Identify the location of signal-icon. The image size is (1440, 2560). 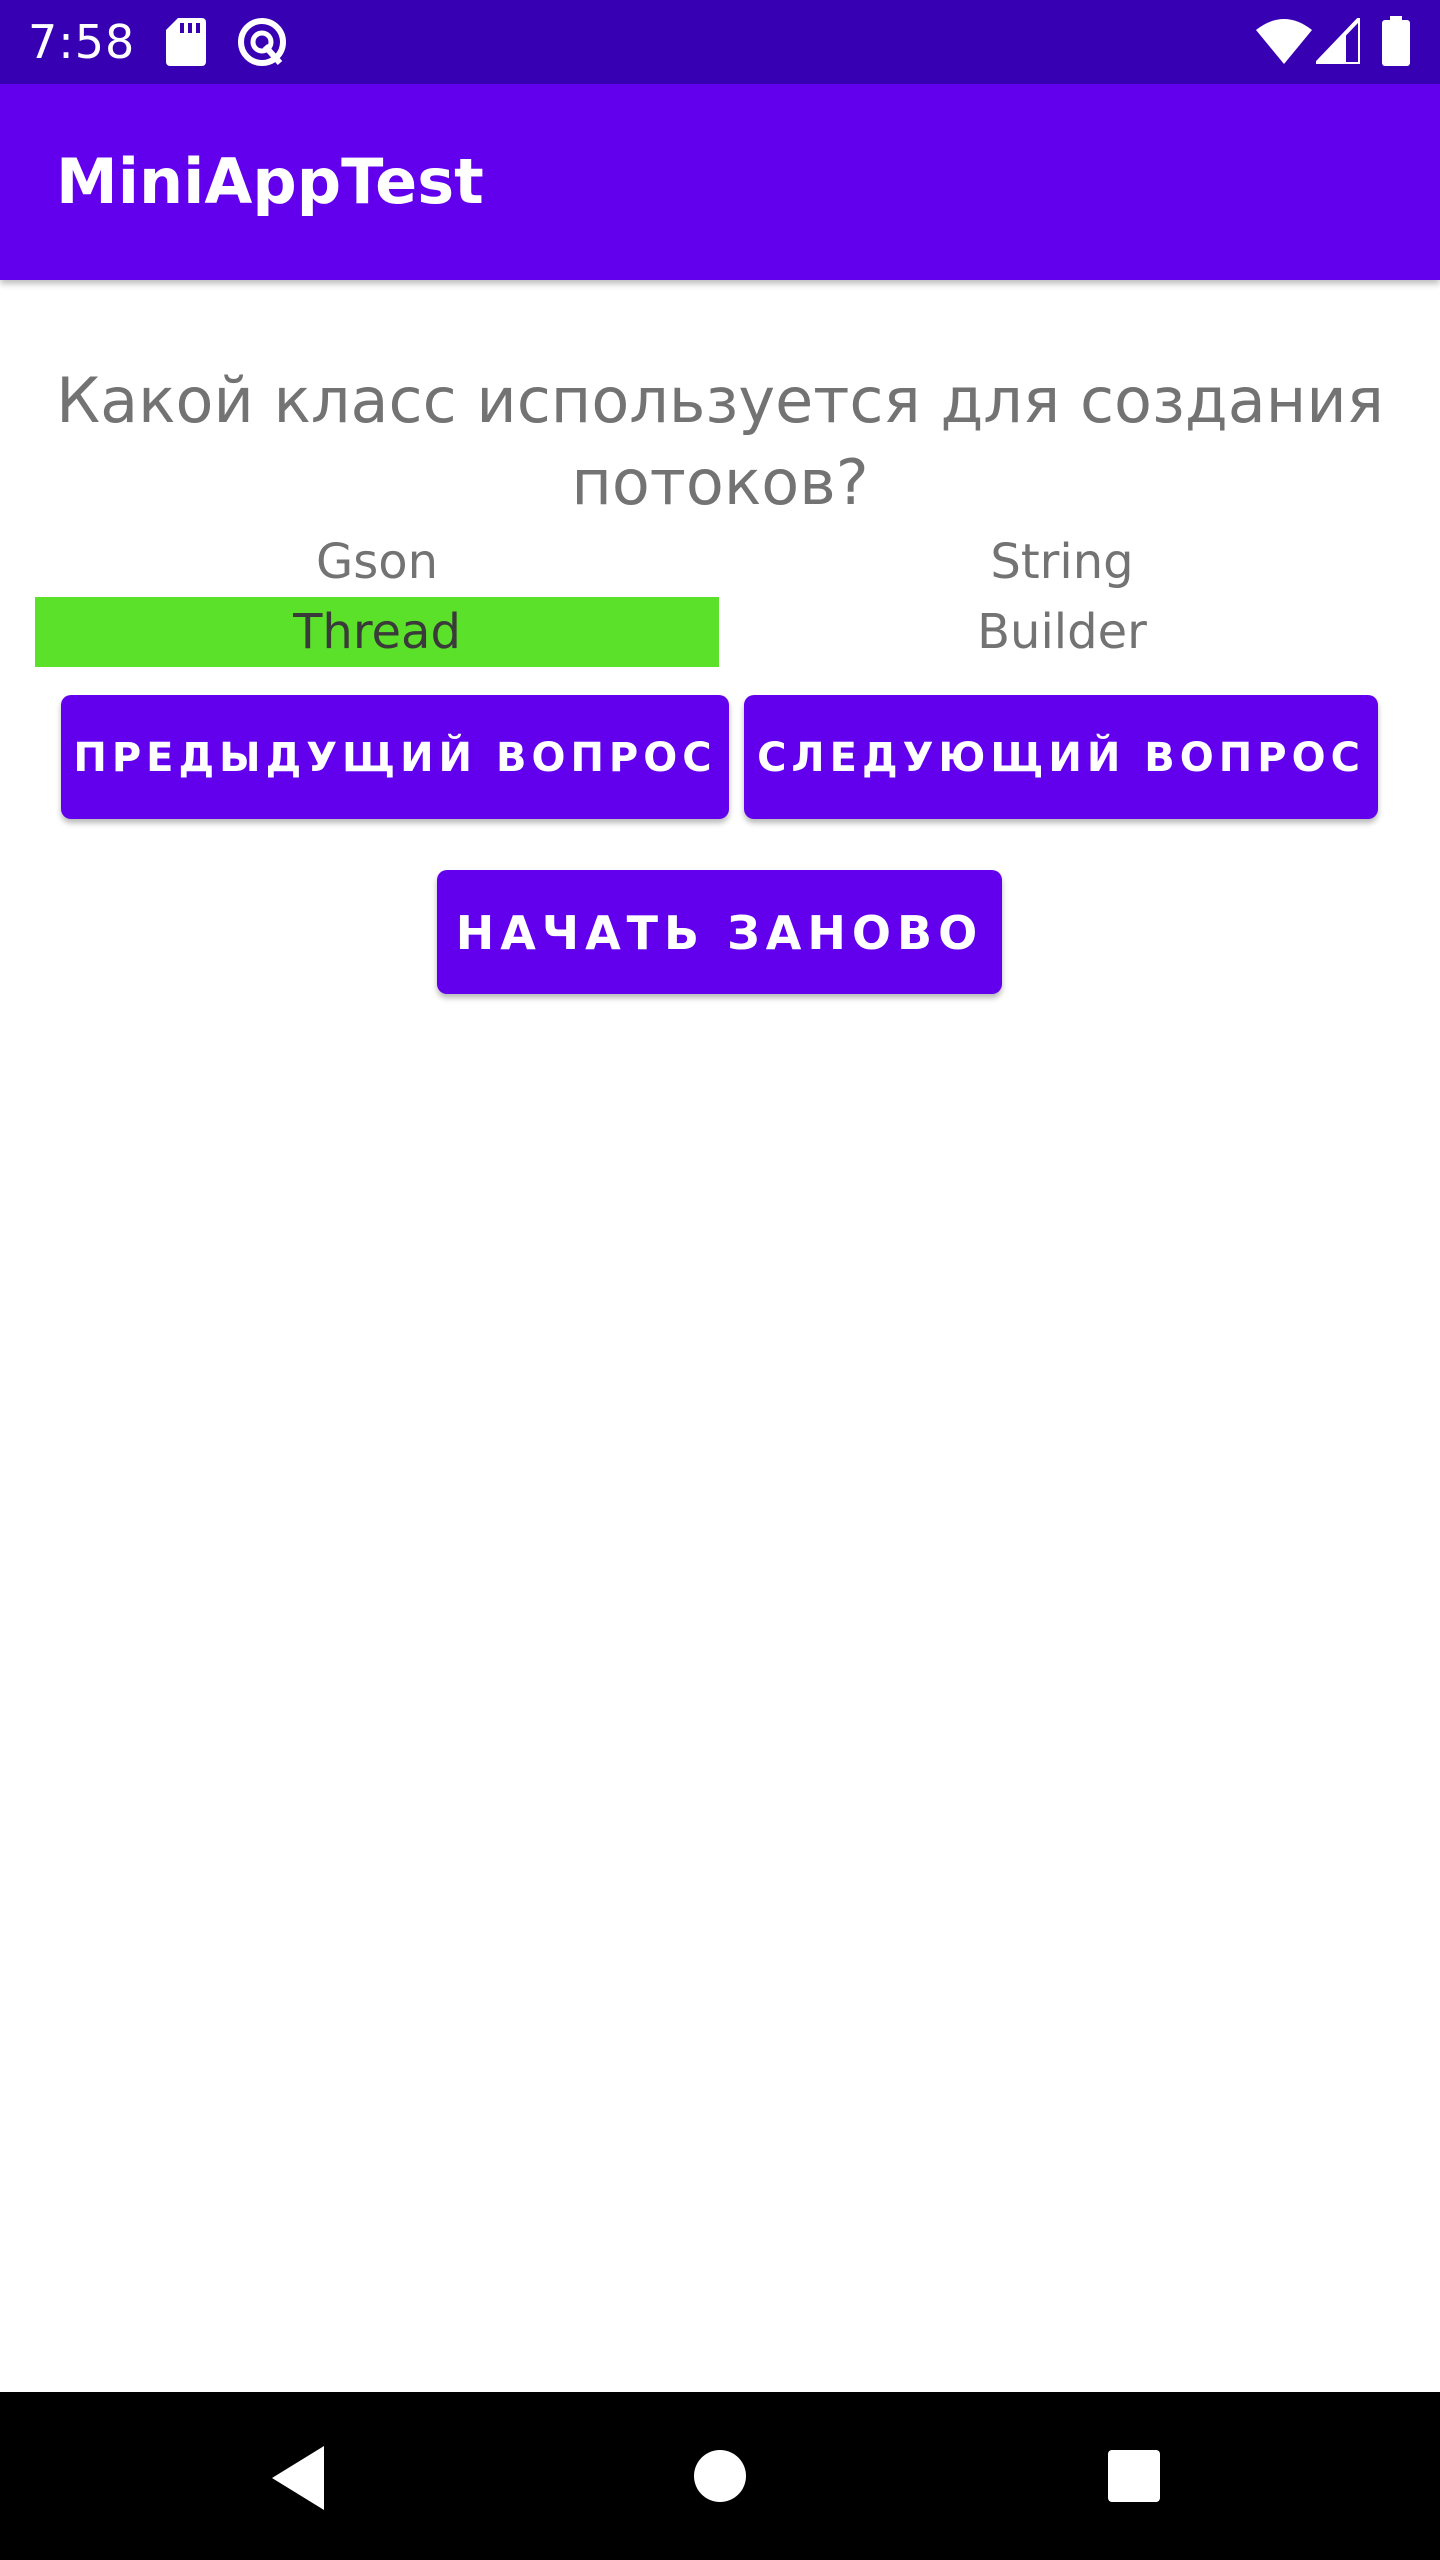
(1338, 41).